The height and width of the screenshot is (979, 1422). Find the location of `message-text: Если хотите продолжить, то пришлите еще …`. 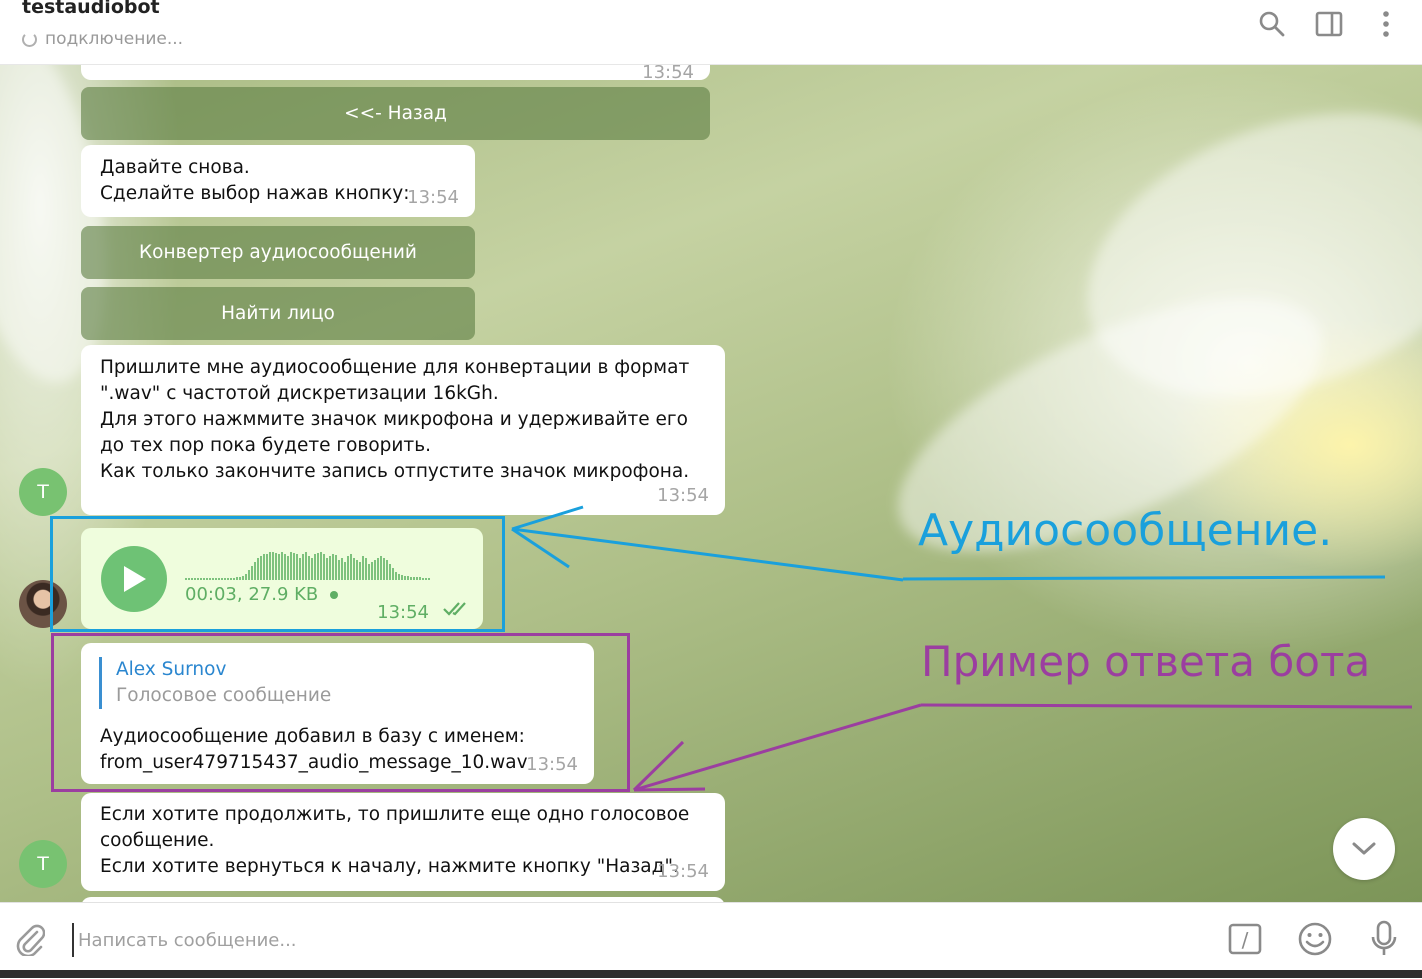

message-text: Если хотите продолжить, то пришлите еще … is located at coordinates (395, 840).